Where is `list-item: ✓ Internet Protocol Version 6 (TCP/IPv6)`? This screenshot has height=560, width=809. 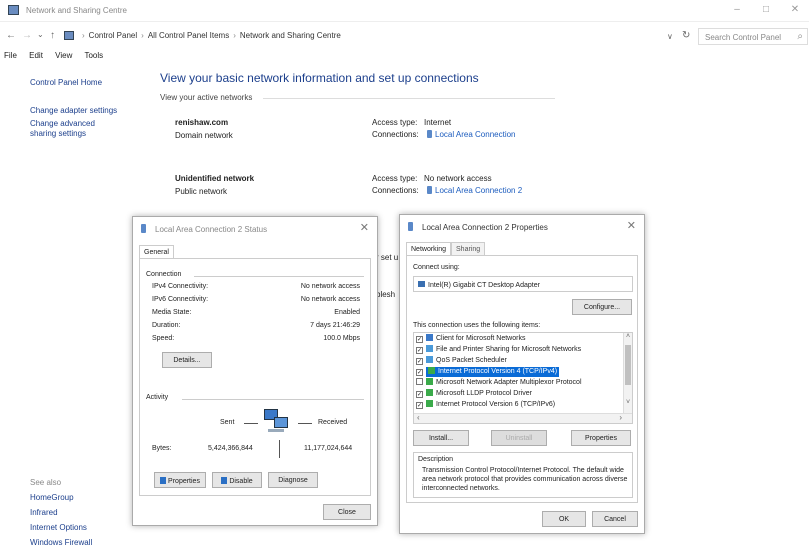
list-item: ✓ Internet Protocol Version 6 (TCP/IPv6) is located at coordinates (523, 404).